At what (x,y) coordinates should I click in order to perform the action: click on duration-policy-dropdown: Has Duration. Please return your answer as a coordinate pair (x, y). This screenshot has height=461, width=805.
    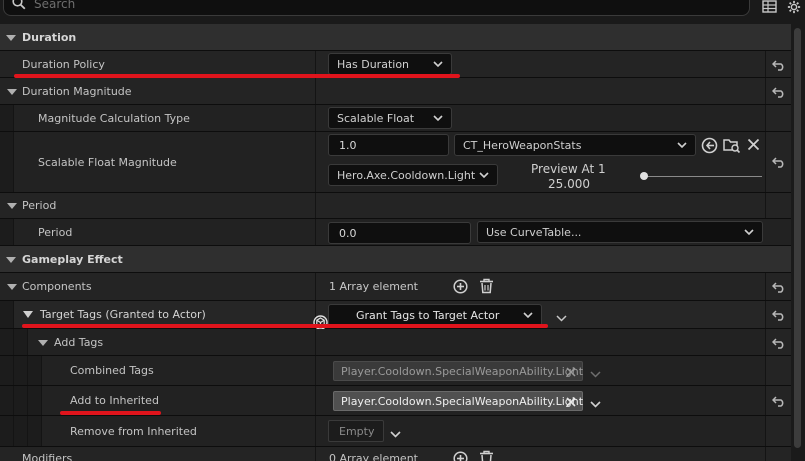
    Looking at the image, I should click on (390, 64).